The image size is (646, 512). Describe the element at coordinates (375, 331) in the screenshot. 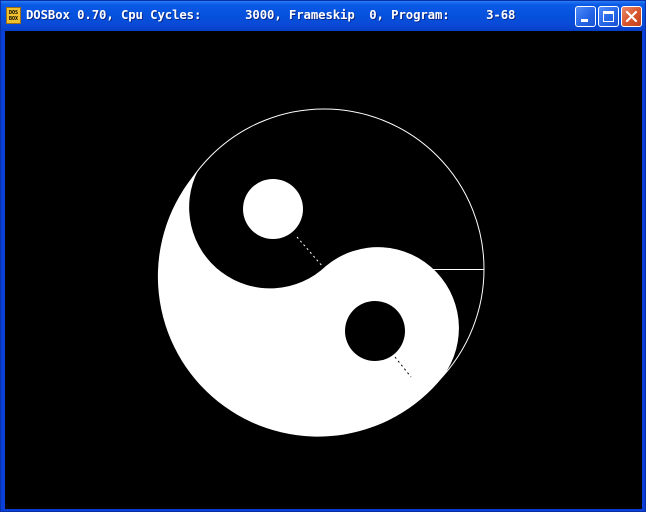

I see `black-dot` at that location.